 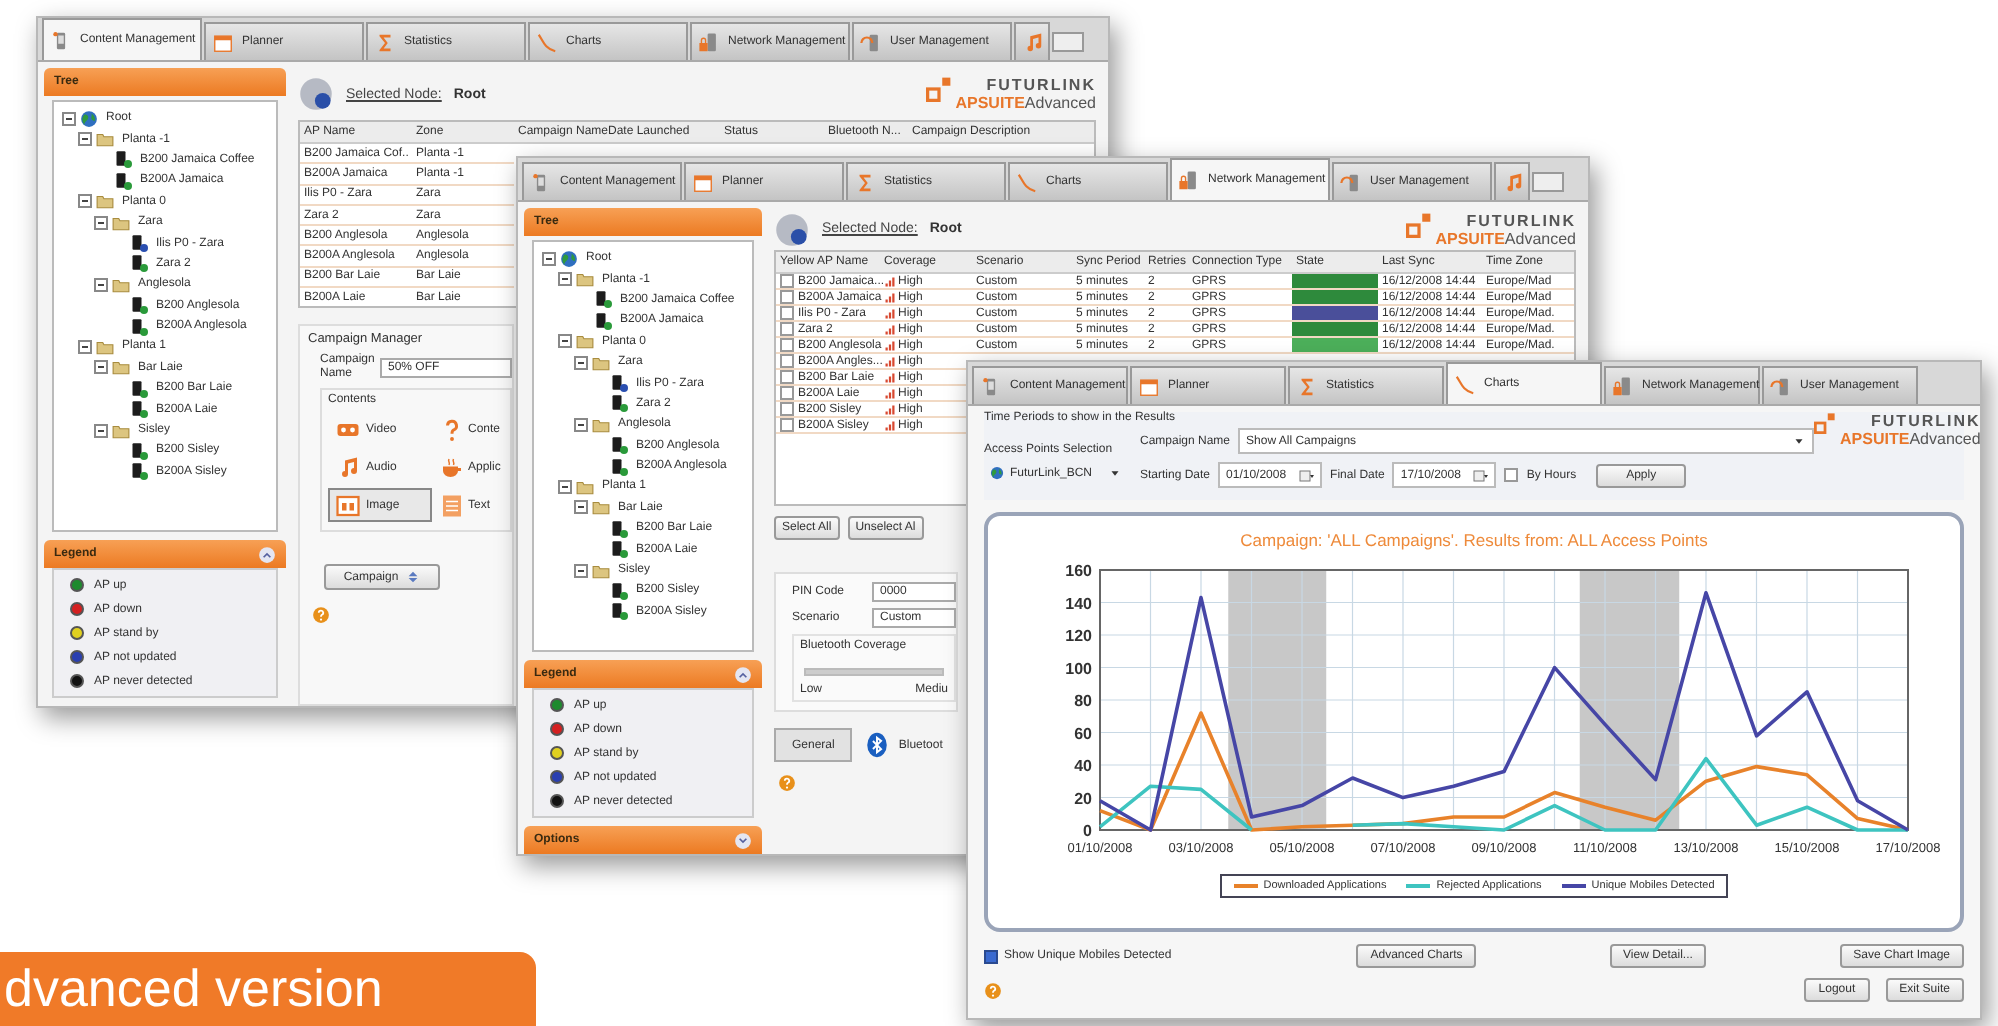 I want to click on axis-tick-label: 120, so click(x=1078, y=636).